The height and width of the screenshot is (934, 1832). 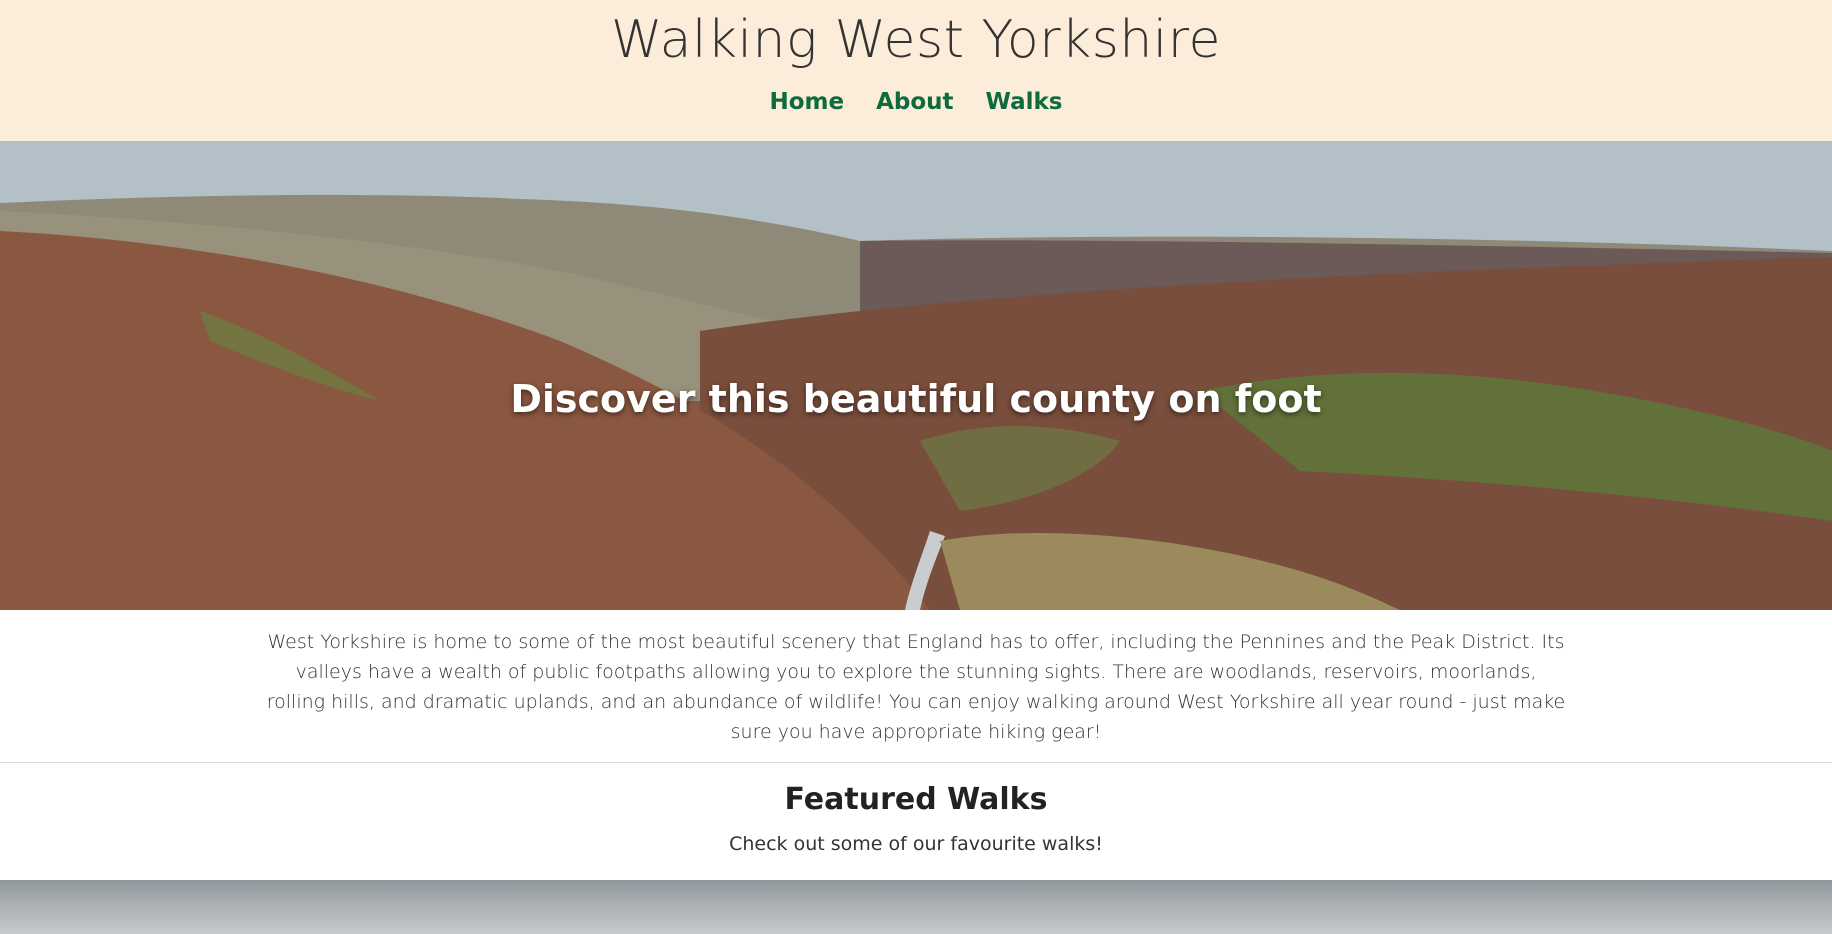 What do you see at coordinates (916, 799) in the screenshot?
I see `featured-walks-title: Featured Walks` at bounding box center [916, 799].